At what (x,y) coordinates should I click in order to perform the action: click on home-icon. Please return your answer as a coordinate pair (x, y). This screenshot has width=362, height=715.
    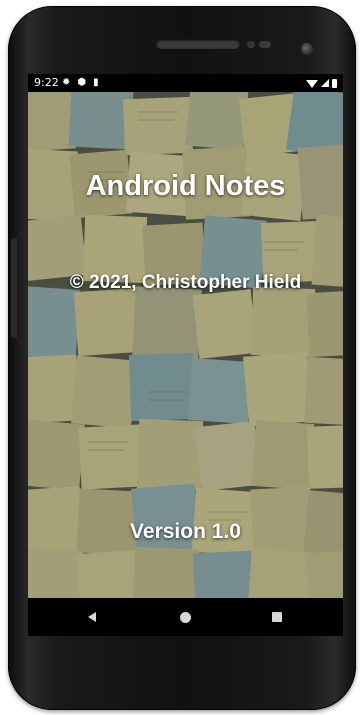
    Looking at the image, I should click on (185, 617).